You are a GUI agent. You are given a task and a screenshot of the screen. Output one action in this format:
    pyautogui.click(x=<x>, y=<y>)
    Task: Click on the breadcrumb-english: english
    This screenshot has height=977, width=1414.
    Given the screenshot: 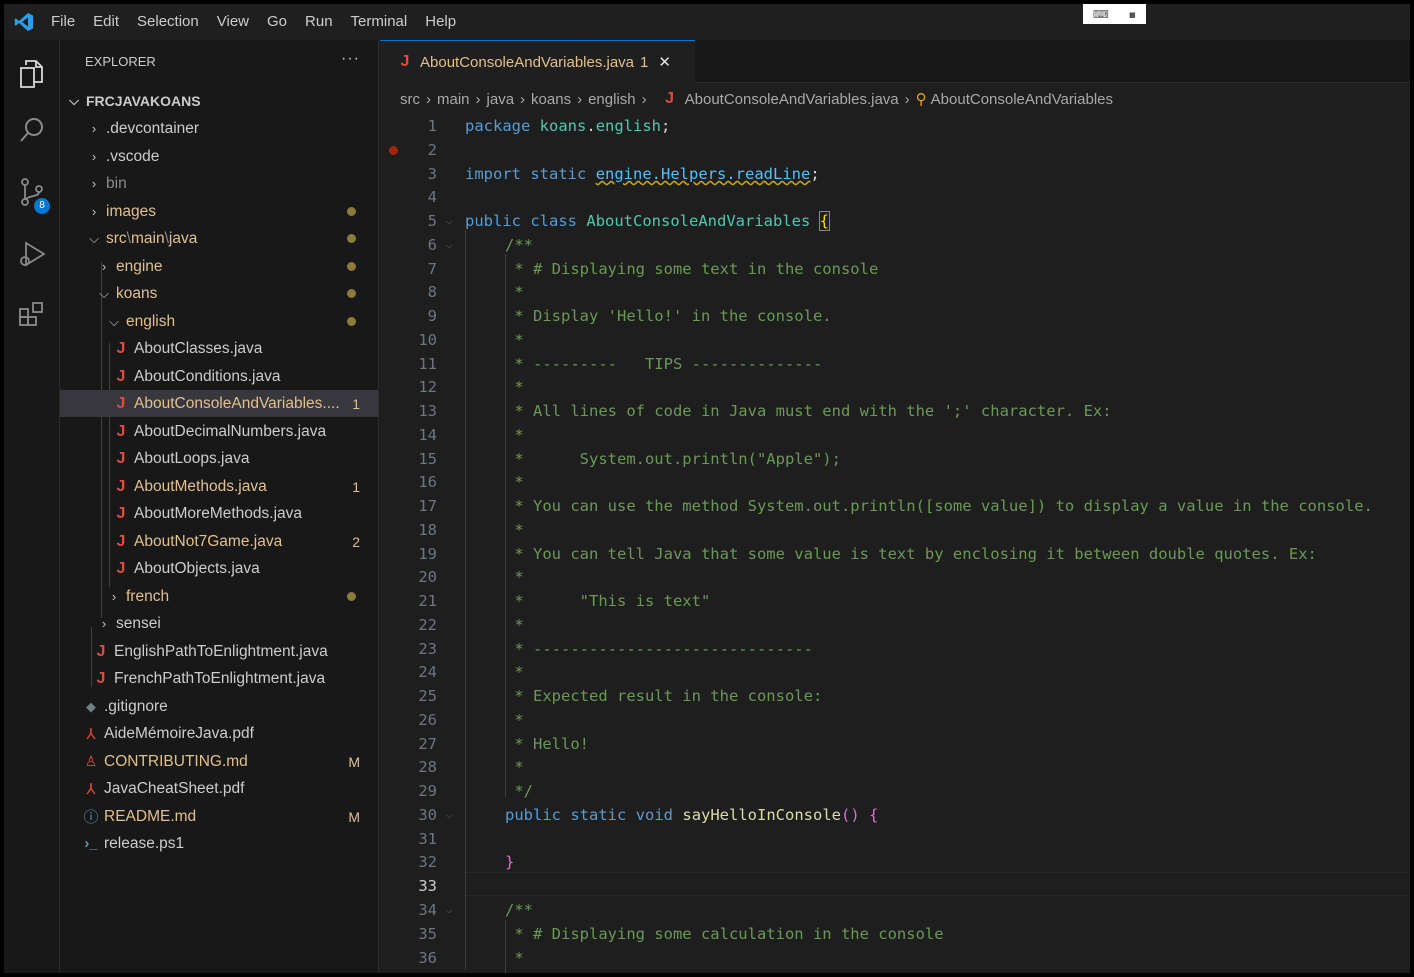 What is the action you would take?
    pyautogui.click(x=612, y=99)
    